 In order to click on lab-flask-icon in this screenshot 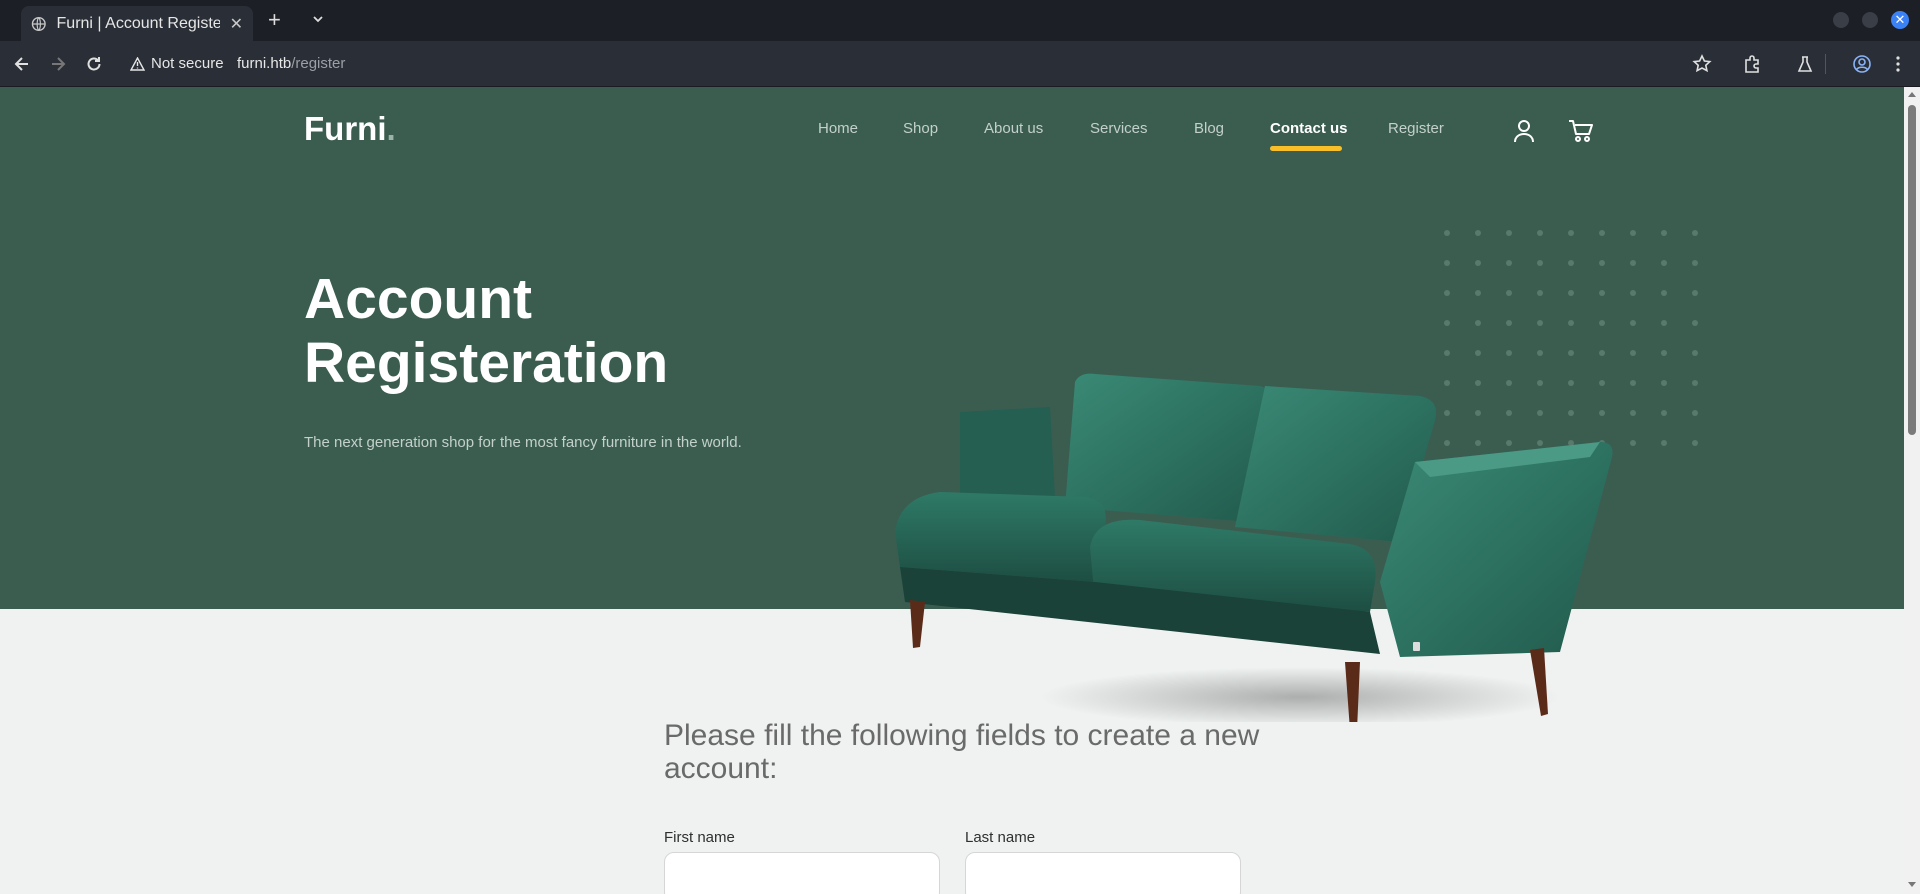, I will do `click(1805, 64)`.